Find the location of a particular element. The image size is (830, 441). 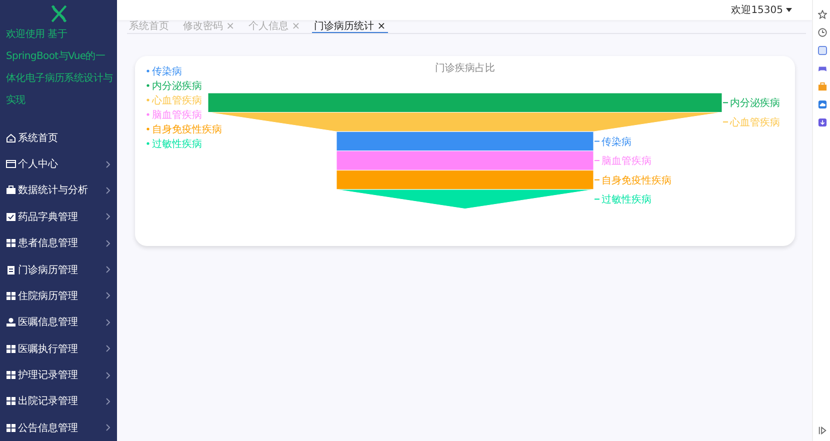

sidebar-menu-item: 数据统计与分析 is located at coordinates (58, 190).